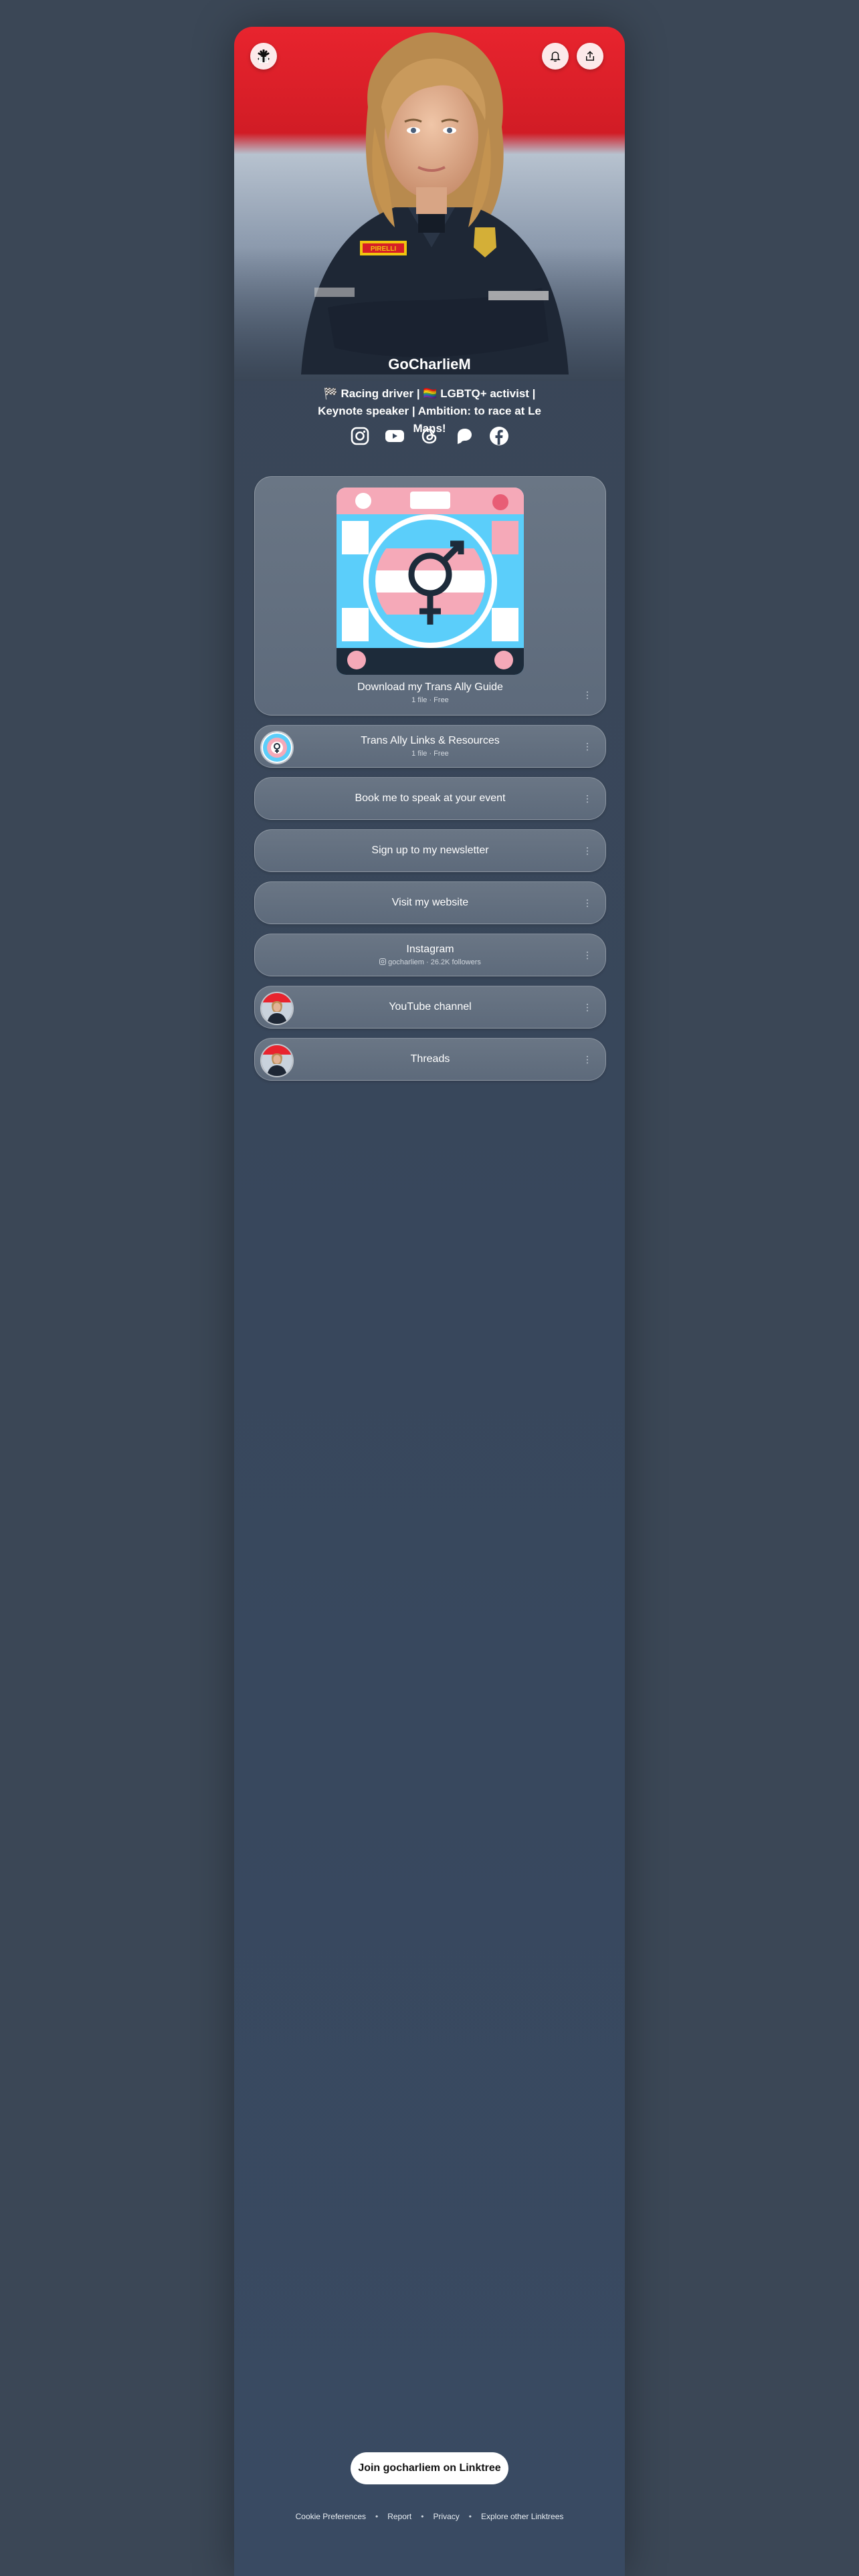  I want to click on footer-explore: Explore other Linktrees, so click(522, 2516).